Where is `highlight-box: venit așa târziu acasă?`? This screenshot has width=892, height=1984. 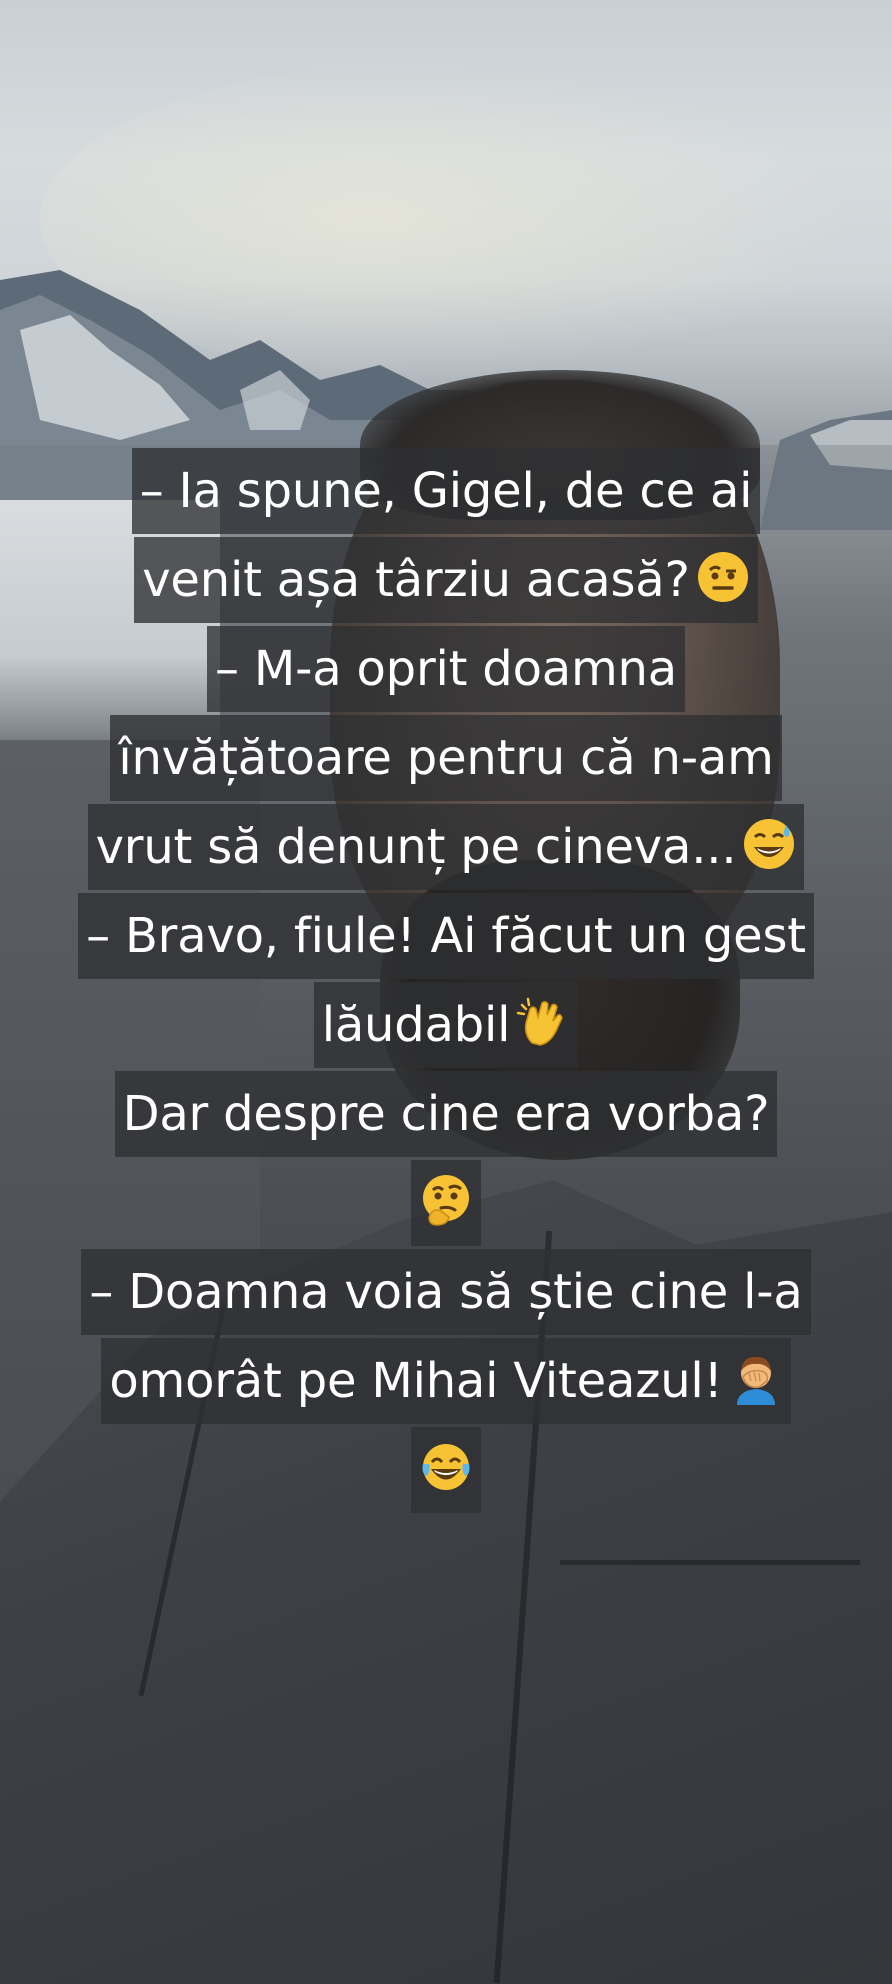
highlight-box: venit așa târziu acasă? is located at coordinates (446, 580).